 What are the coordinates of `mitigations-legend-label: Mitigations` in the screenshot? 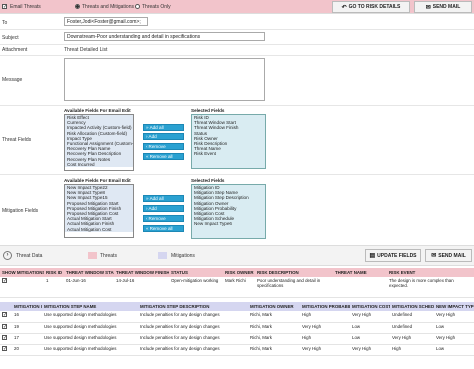 It's located at (183, 256).